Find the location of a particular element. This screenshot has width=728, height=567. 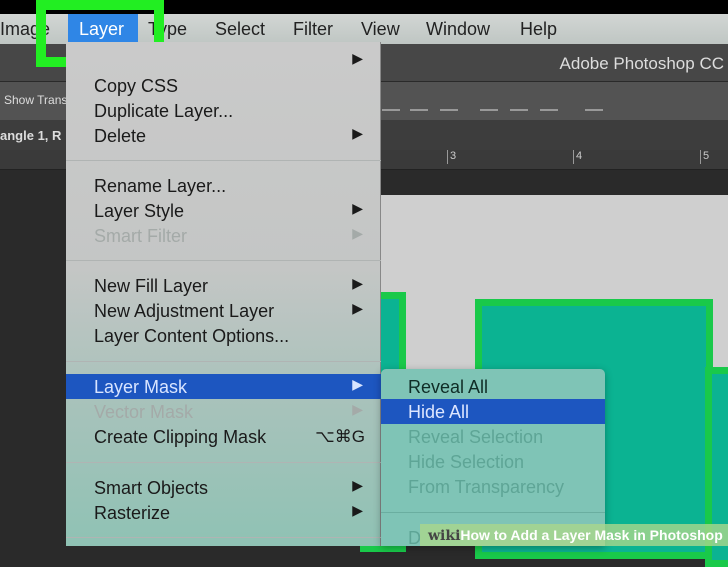

show-transform-label: Show Trans is located at coordinates (35, 100).